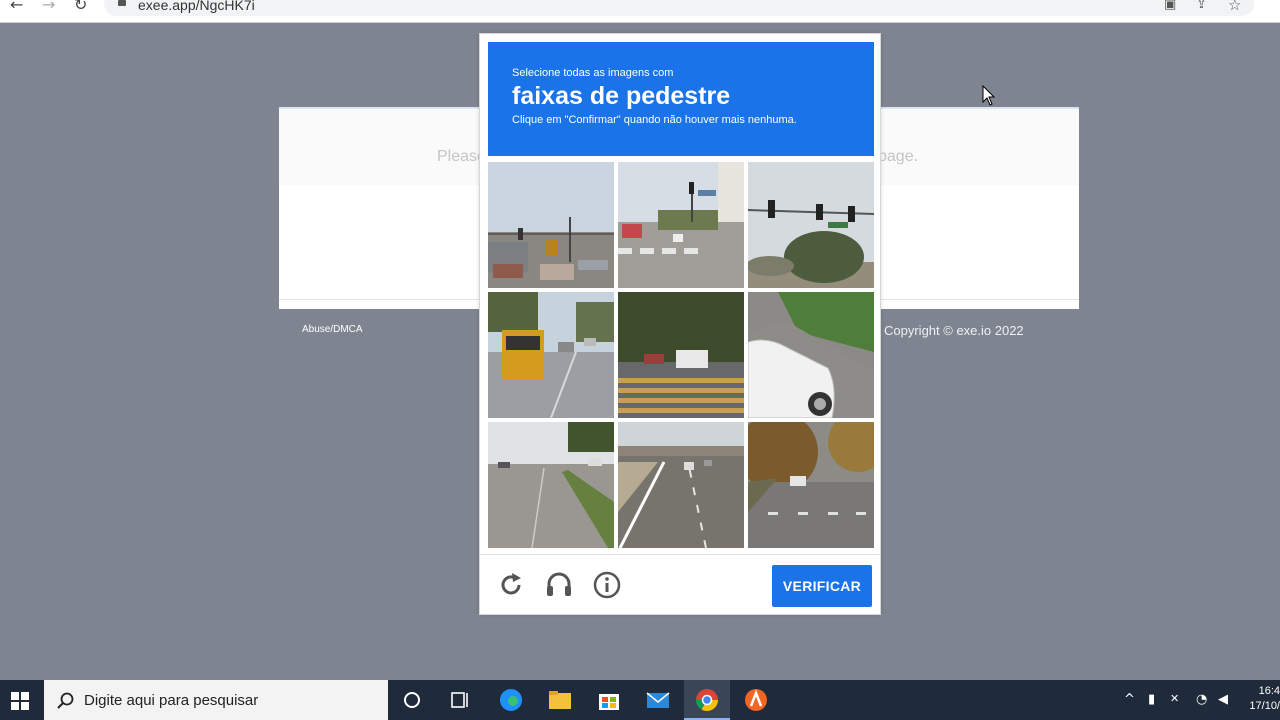  Describe the element at coordinates (1269, 691) in the screenshot. I see `clock-time: 16:4` at that location.